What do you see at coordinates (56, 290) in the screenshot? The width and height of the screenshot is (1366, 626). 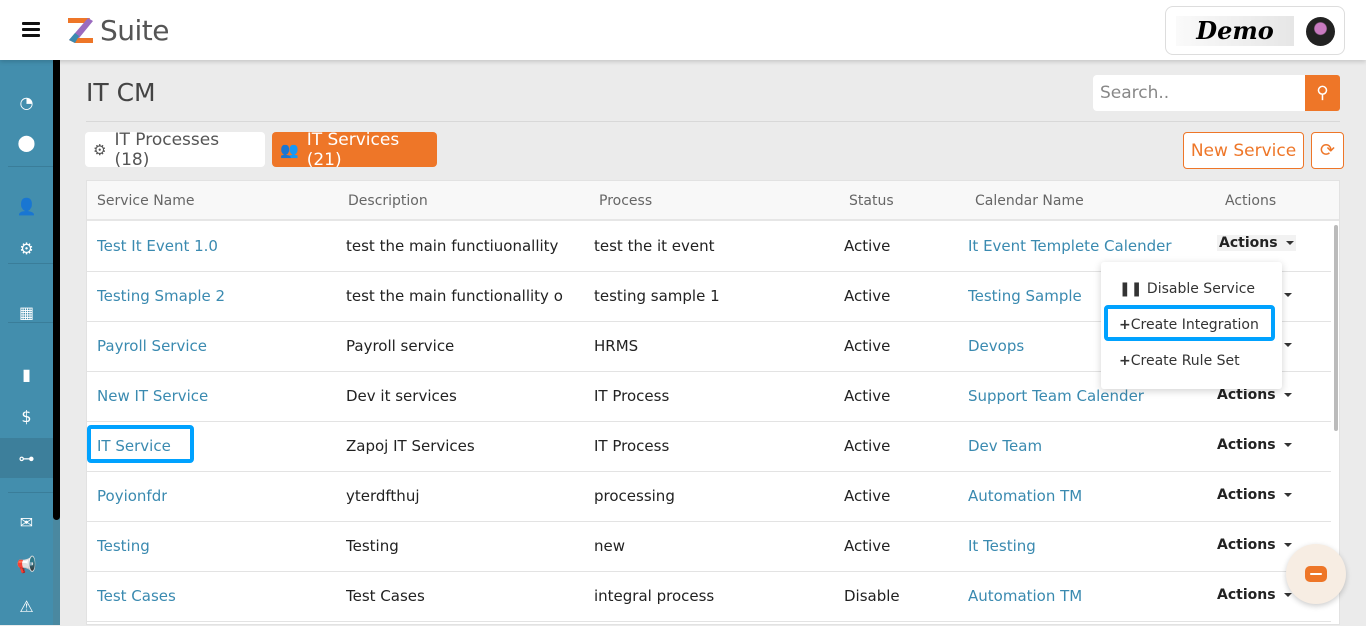 I see `sidebar-scrollbar-thumb` at bounding box center [56, 290].